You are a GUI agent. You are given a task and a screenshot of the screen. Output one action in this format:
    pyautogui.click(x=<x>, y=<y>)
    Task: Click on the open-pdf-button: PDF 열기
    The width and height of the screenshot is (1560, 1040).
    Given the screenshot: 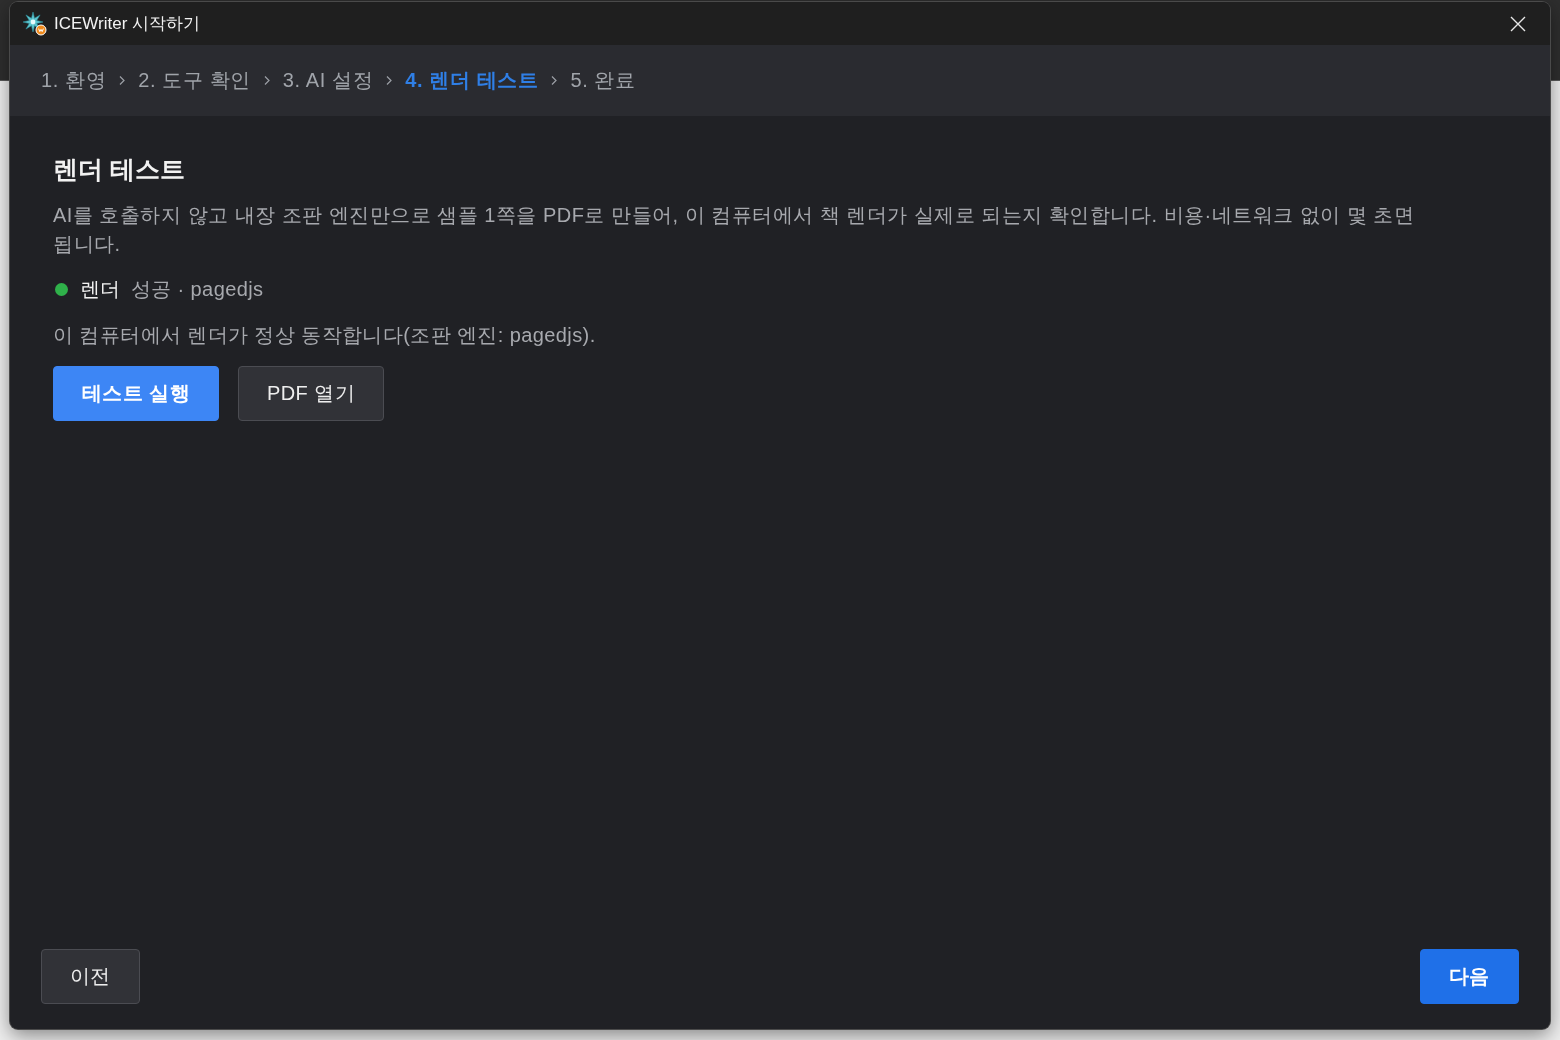 What is the action you would take?
    pyautogui.click(x=310, y=393)
    